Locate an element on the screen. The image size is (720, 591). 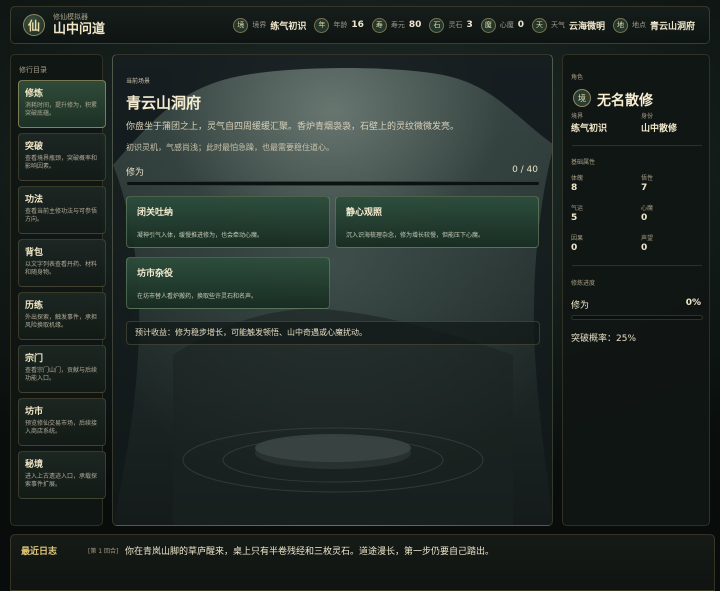
stat-value: 16 is located at coordinates (357, 25).